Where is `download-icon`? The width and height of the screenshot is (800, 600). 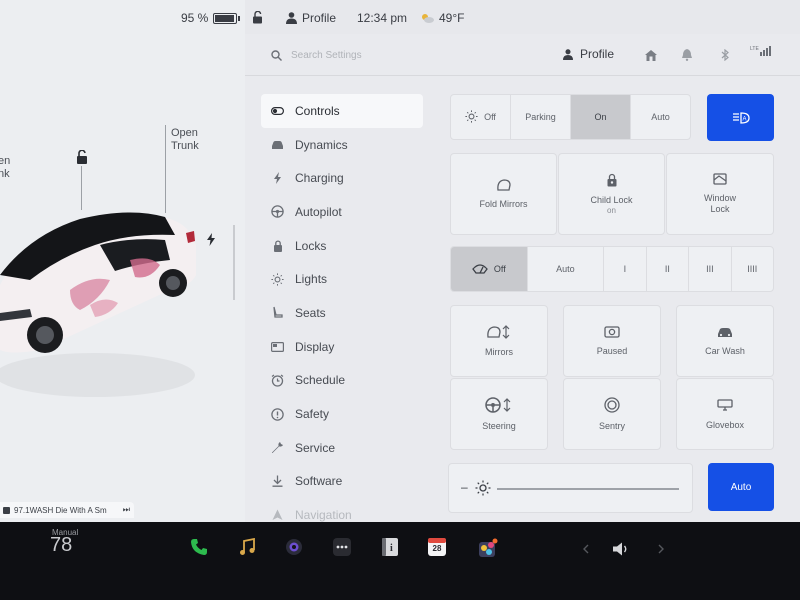
download-icon is located at coordinates (277, 481).